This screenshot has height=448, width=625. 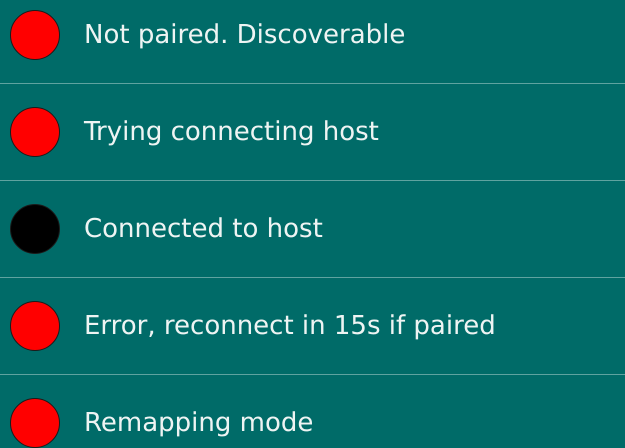 What do you see at coordinates (231, 132) in the screenshot?
I see `status-label: Trying connecting host` at bounding box center [231, 132].